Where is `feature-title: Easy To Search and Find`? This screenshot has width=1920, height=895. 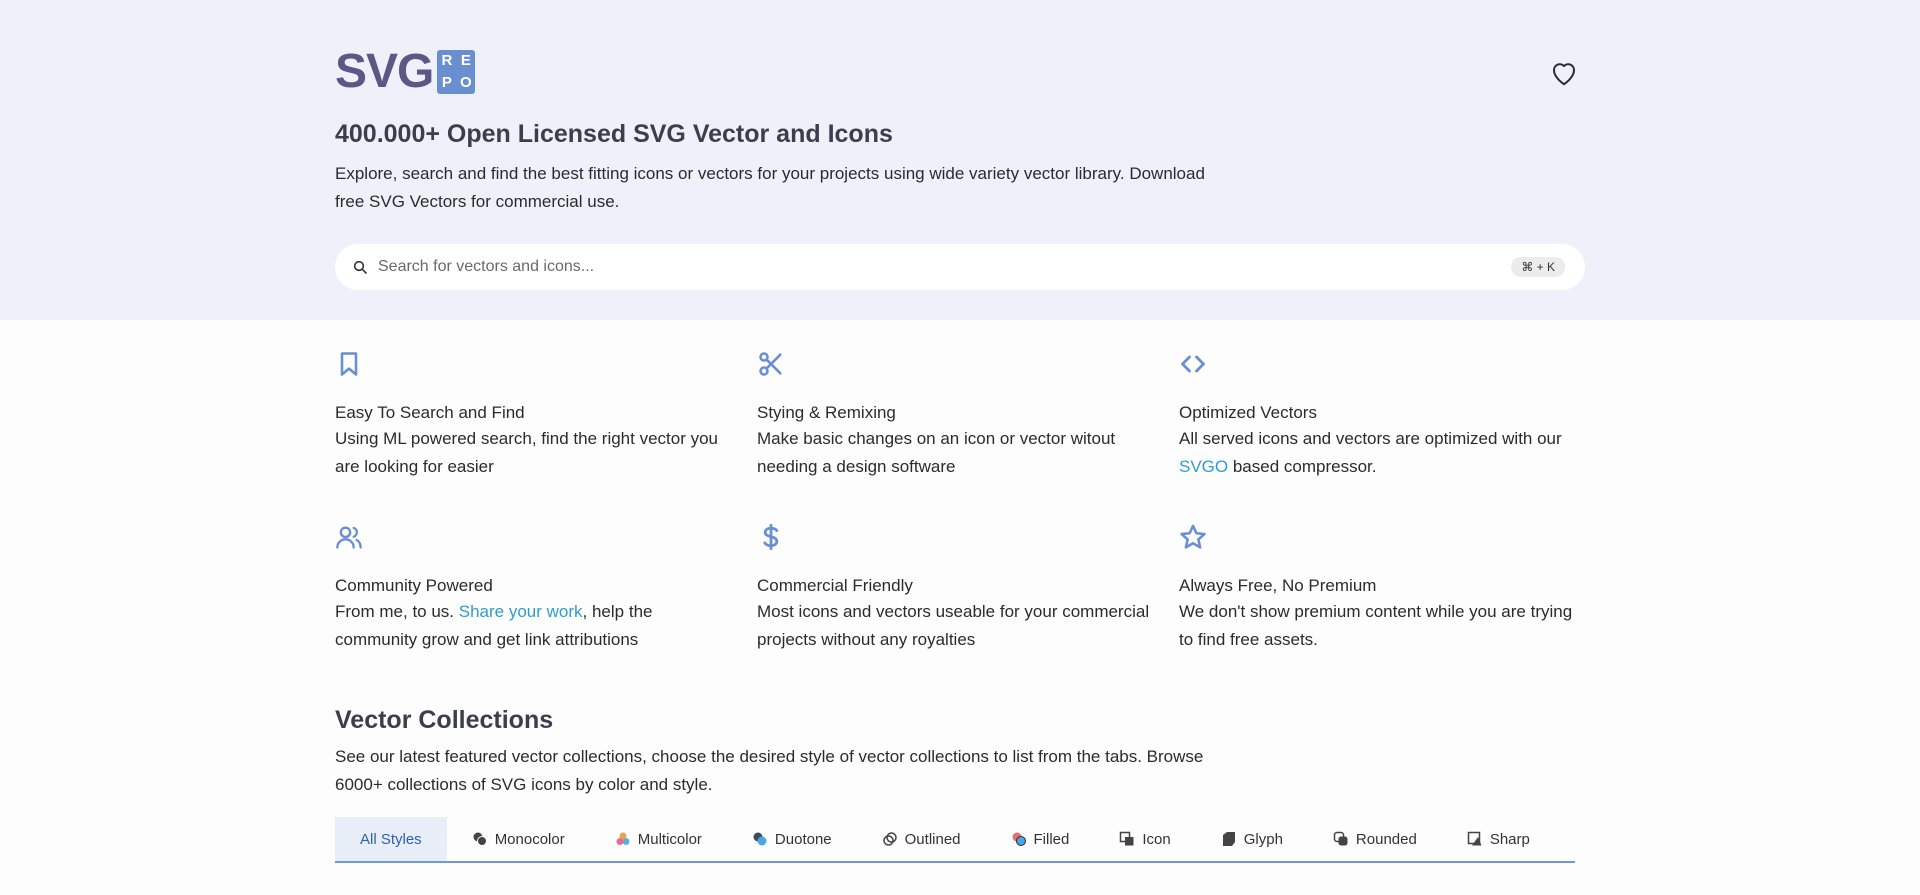
feature-title: Easy To Search and Find is located at coordinates (430, 412).